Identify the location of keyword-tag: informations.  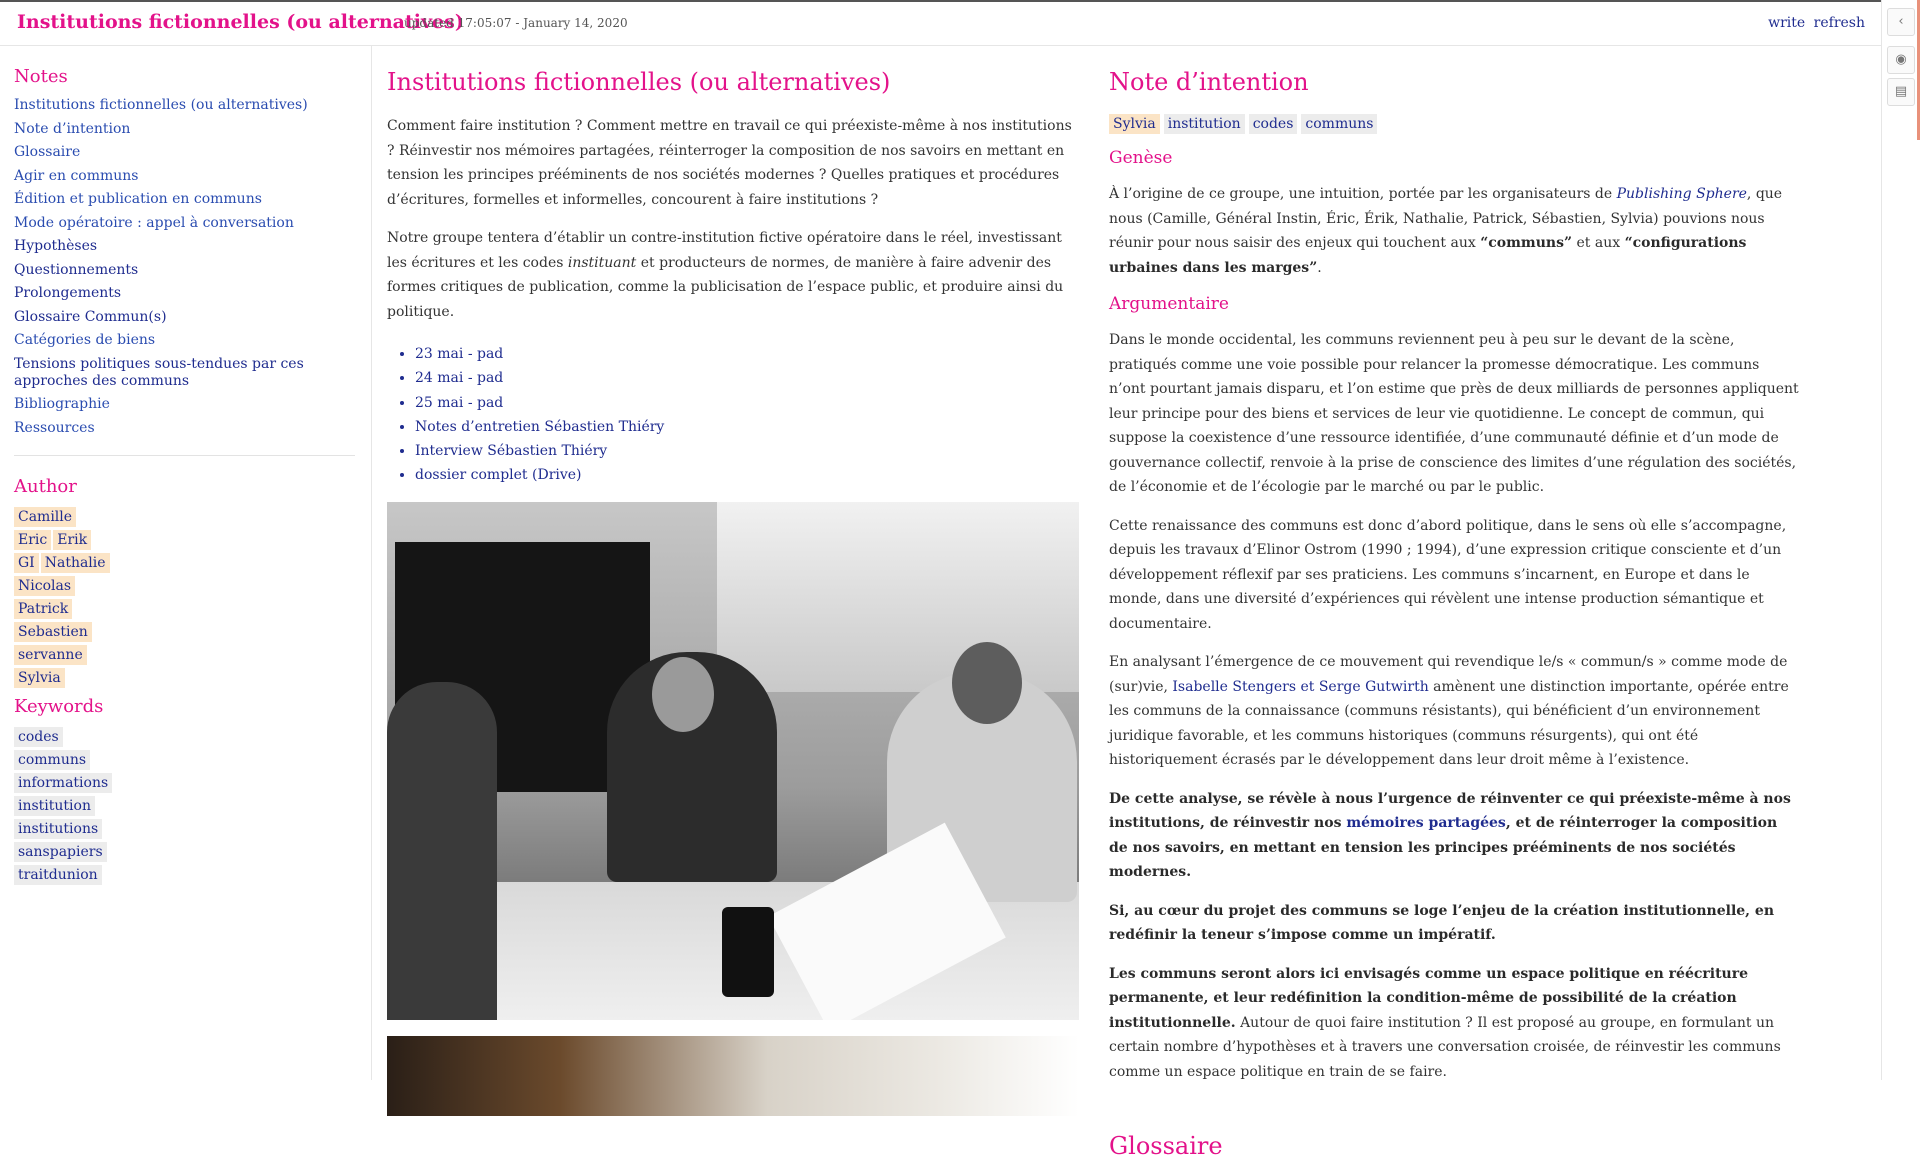
(63, 782).